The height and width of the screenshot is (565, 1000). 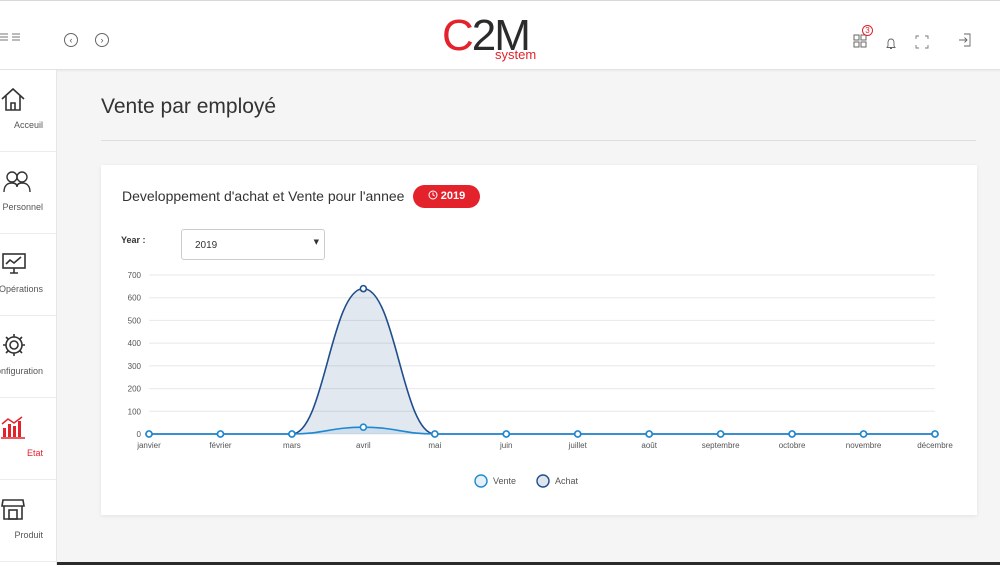 What do you see at coordinates (16, 181) in the screenshot?
I see `users-icon` at bounding box center [16, 181].